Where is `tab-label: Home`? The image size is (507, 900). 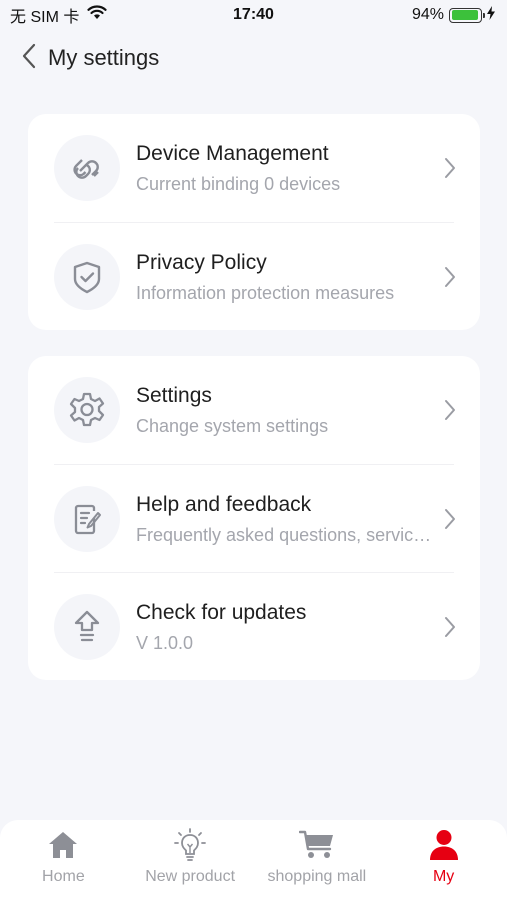 tab-label: Home is located at coordinates (63, 876).